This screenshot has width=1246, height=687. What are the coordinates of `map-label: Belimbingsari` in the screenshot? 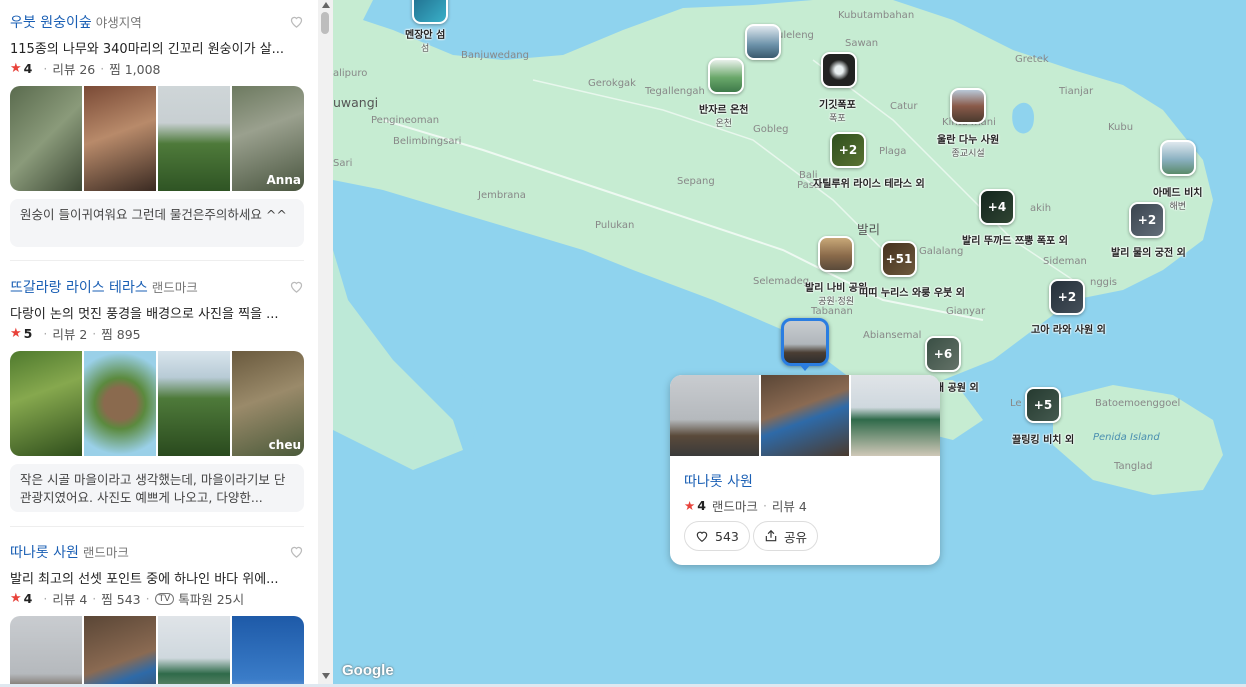 It's located at (427, 141).